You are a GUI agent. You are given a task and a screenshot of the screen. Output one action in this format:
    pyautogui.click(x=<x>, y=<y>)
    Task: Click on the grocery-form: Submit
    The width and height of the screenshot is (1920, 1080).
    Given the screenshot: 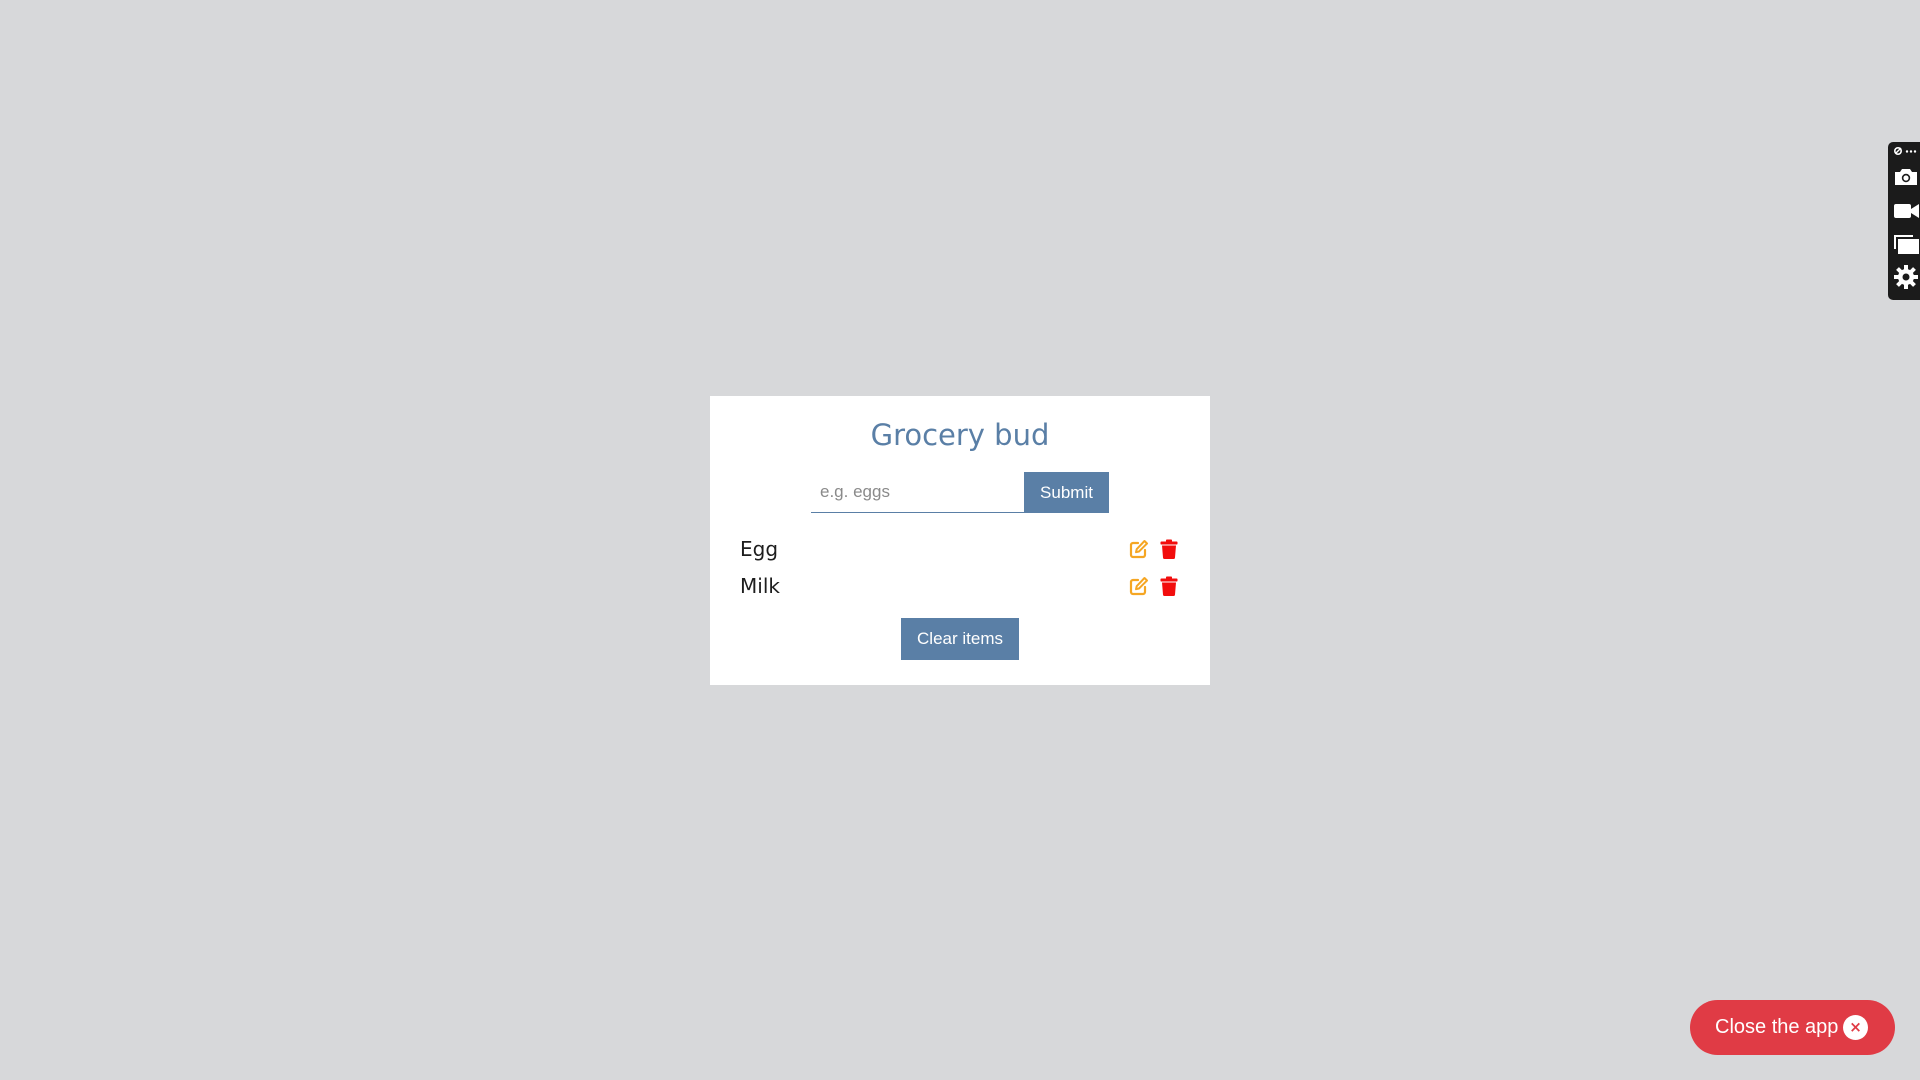 What is the action you would take?
    pyautogui.click(x=960, y=492)
    